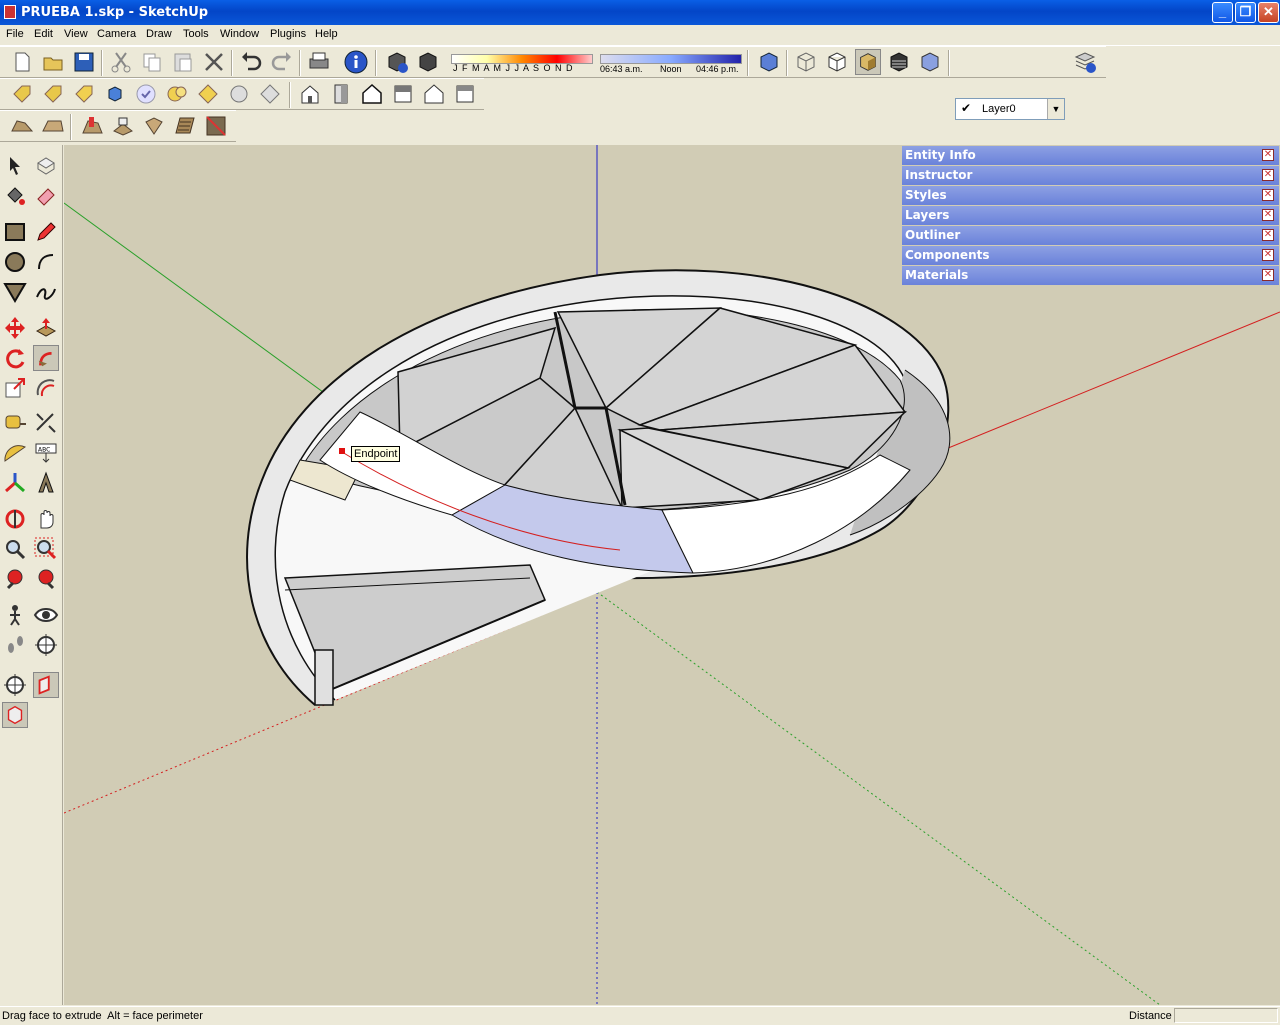 The image size is (1280, 1025). Describe the element at coordinates (154, 126) in the screenshot. I see `drape-icon` at that location.